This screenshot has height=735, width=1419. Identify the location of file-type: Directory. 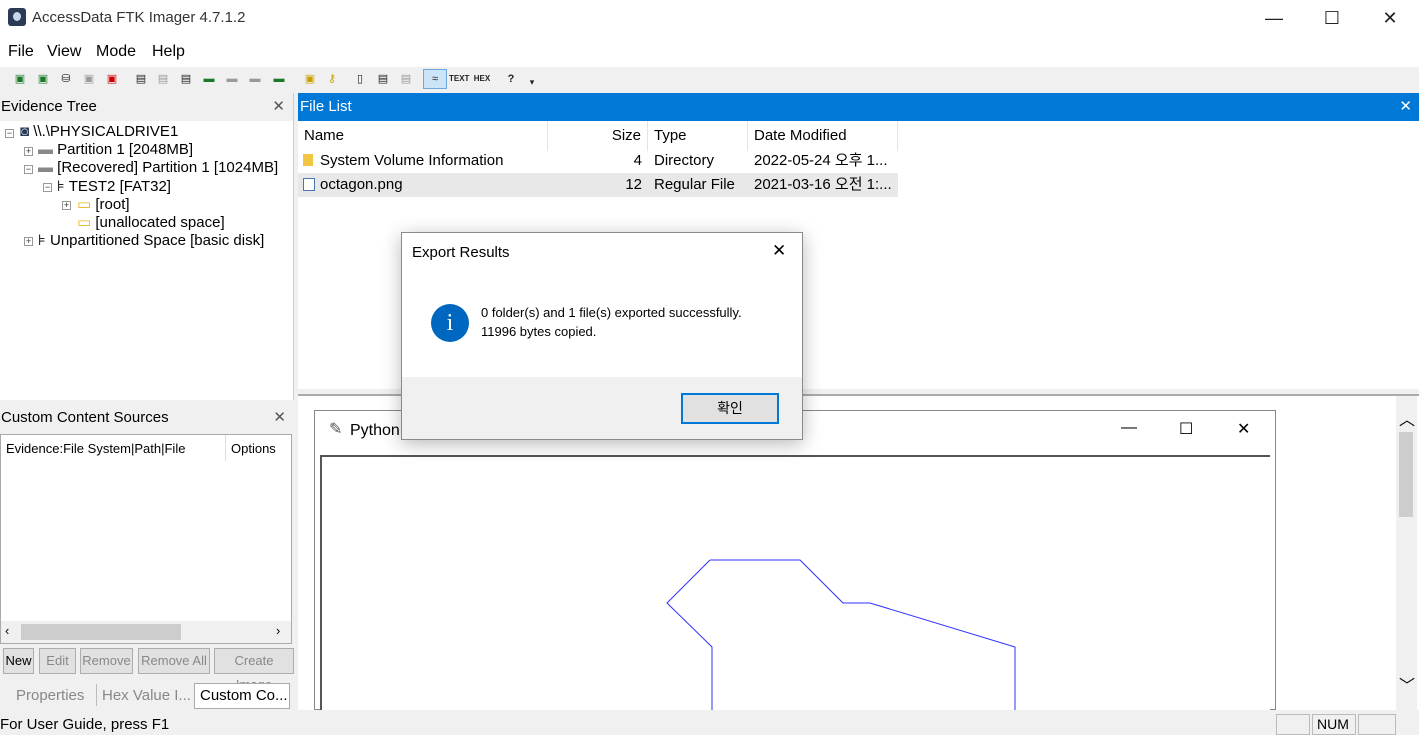
(684, 160).